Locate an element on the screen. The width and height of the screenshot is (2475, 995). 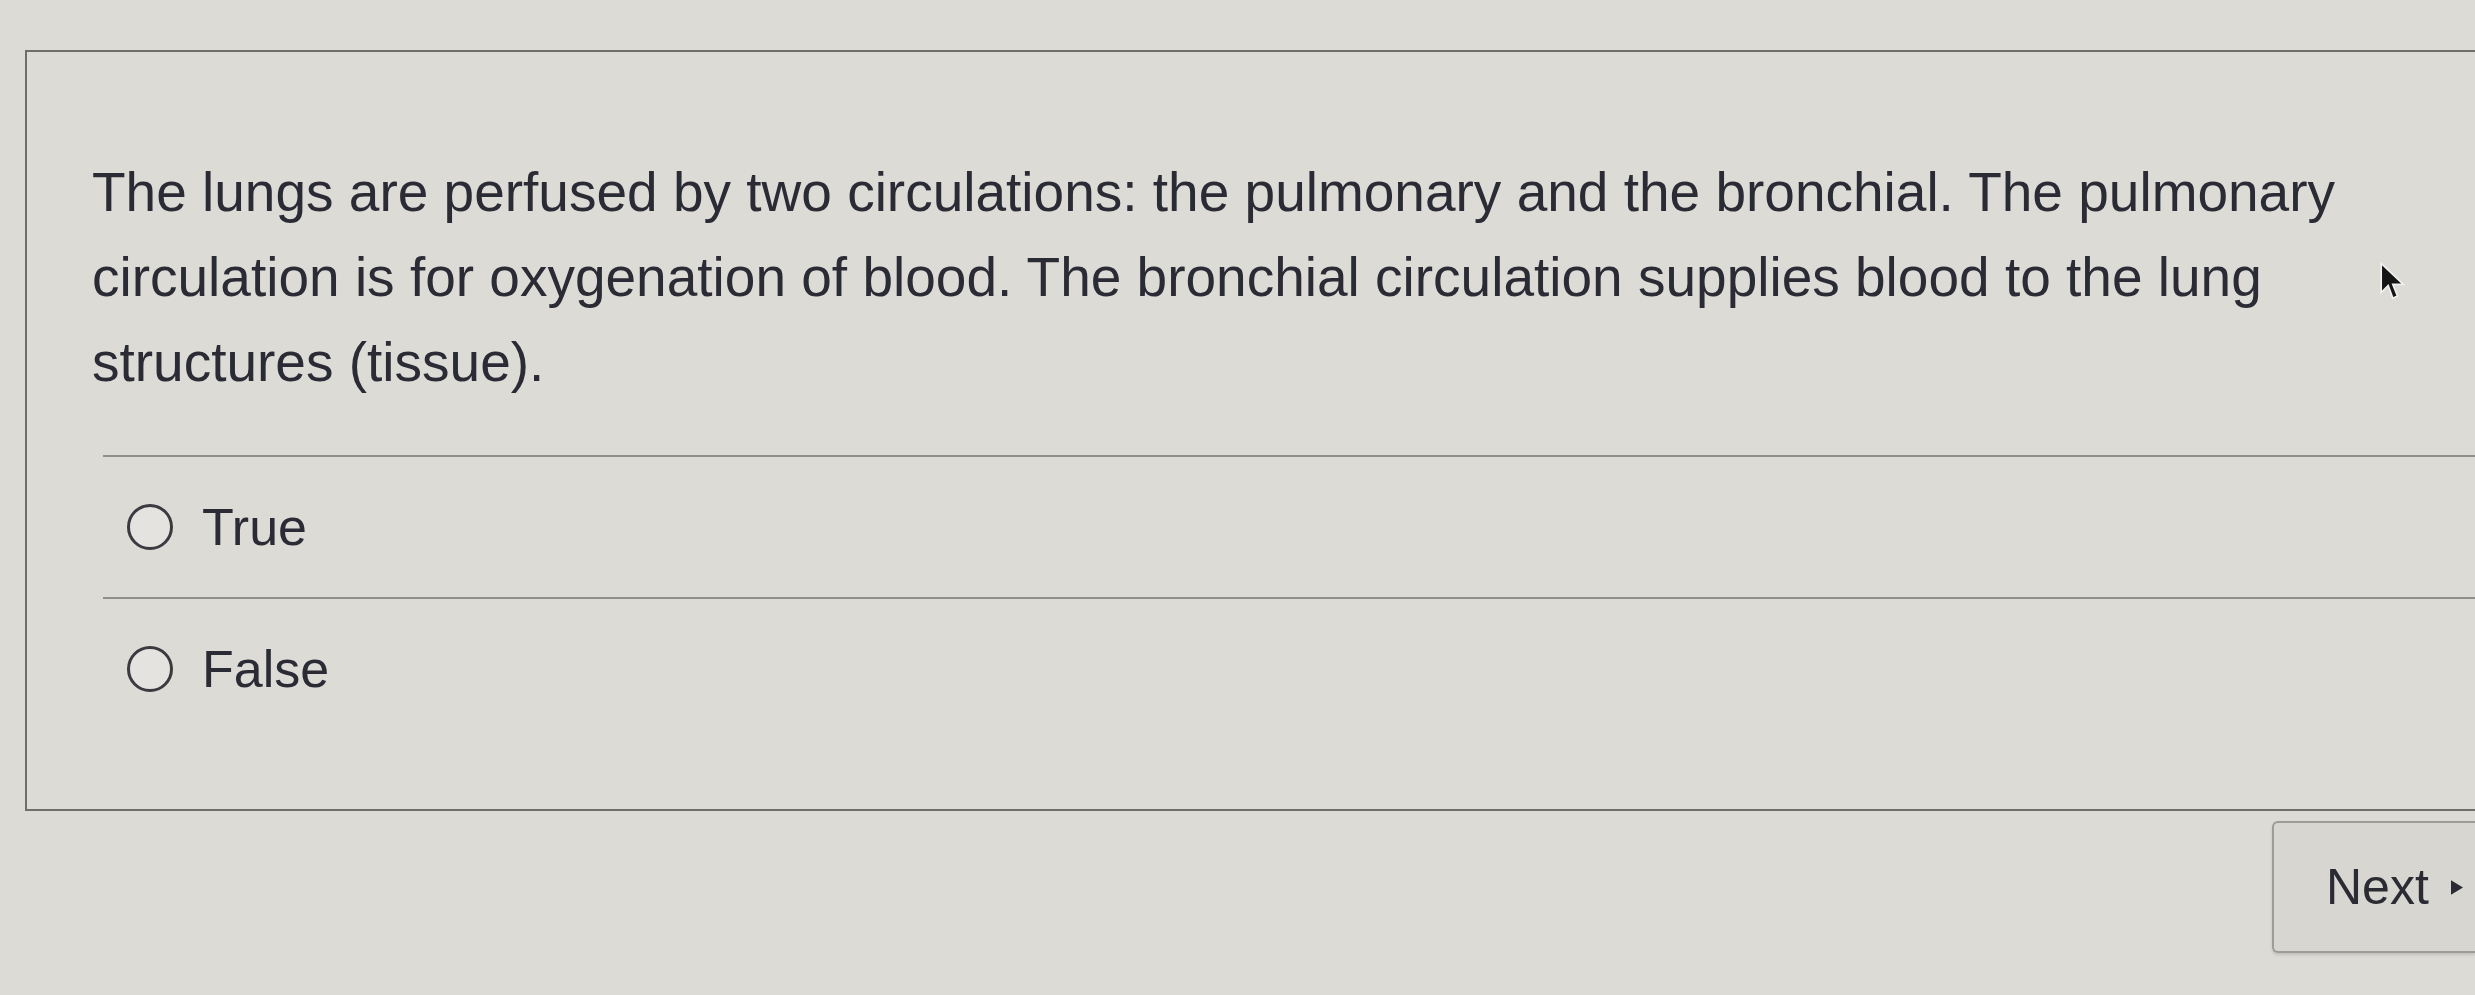
option-label: True is located at coordinates (254, 527).